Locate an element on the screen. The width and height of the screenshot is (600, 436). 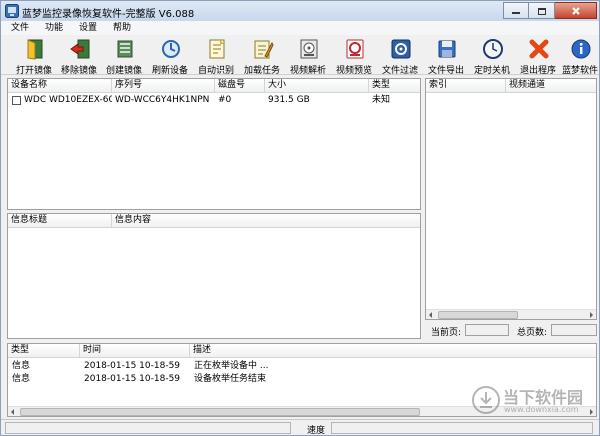
video-preview-icon is located at coordinates (355, 49).